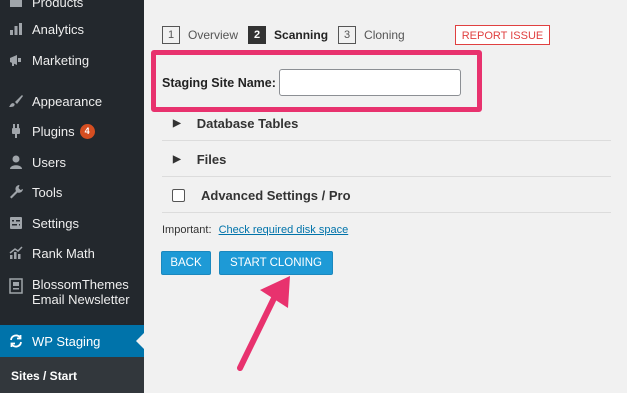  I want to click on important-note: Important: Check required disk space, so click(255, 230).